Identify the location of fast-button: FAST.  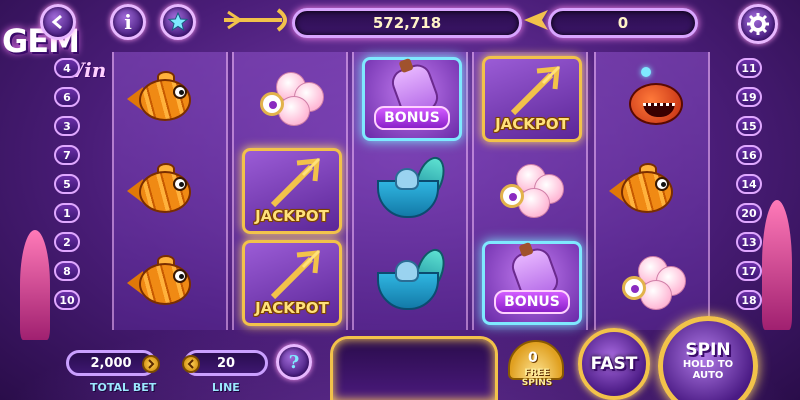
(614, 364).